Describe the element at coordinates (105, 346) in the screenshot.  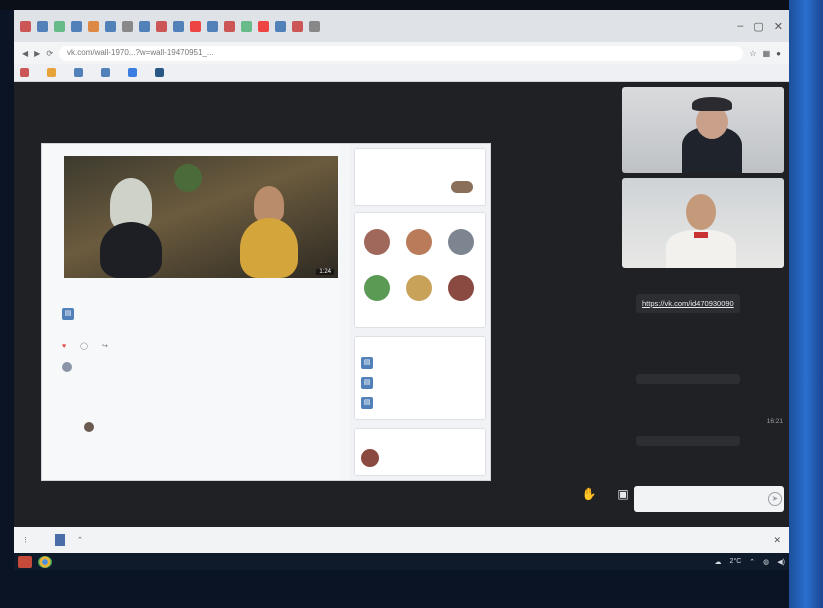
I see `share-icon: ↪` at that location.